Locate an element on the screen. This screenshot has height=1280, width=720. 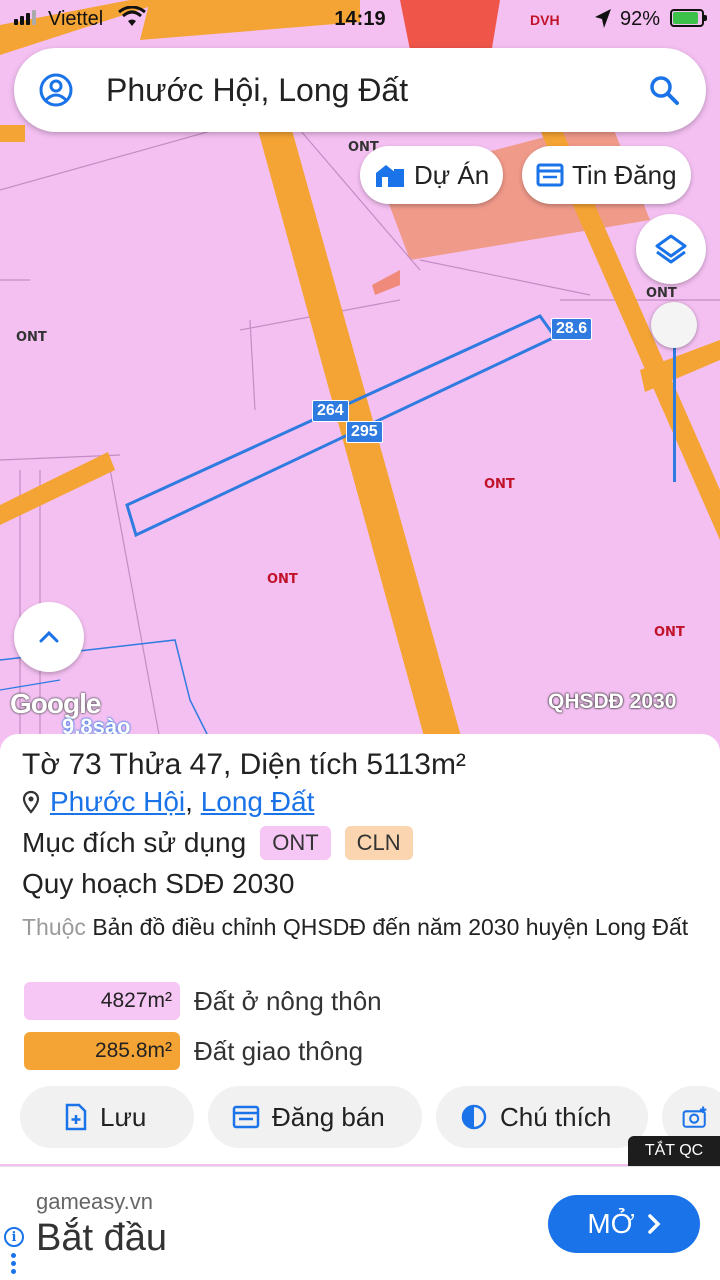
user-circle-icon is located at coordinates (56, 90).